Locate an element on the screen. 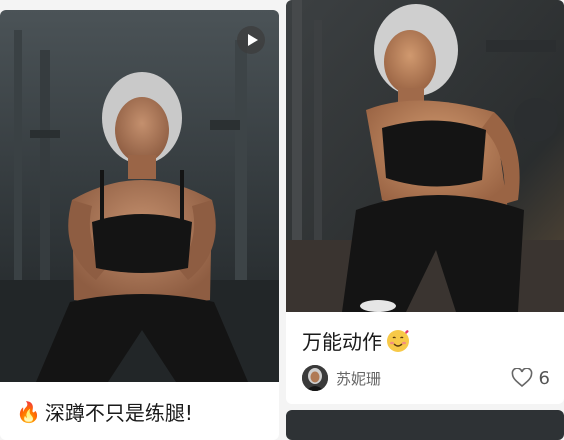  post-title-text: 深蹲不只是练腿! is located at coordinates (118, 413).